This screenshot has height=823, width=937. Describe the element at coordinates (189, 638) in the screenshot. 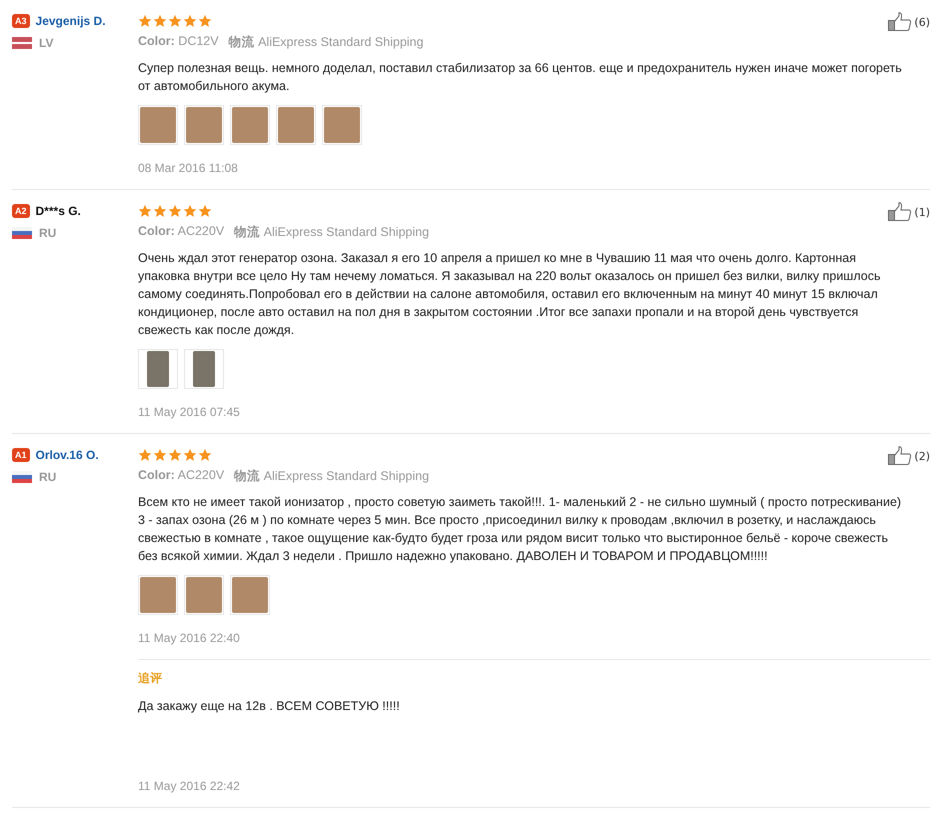

I see `review-date: 11 May 2016 22:40` at that location.